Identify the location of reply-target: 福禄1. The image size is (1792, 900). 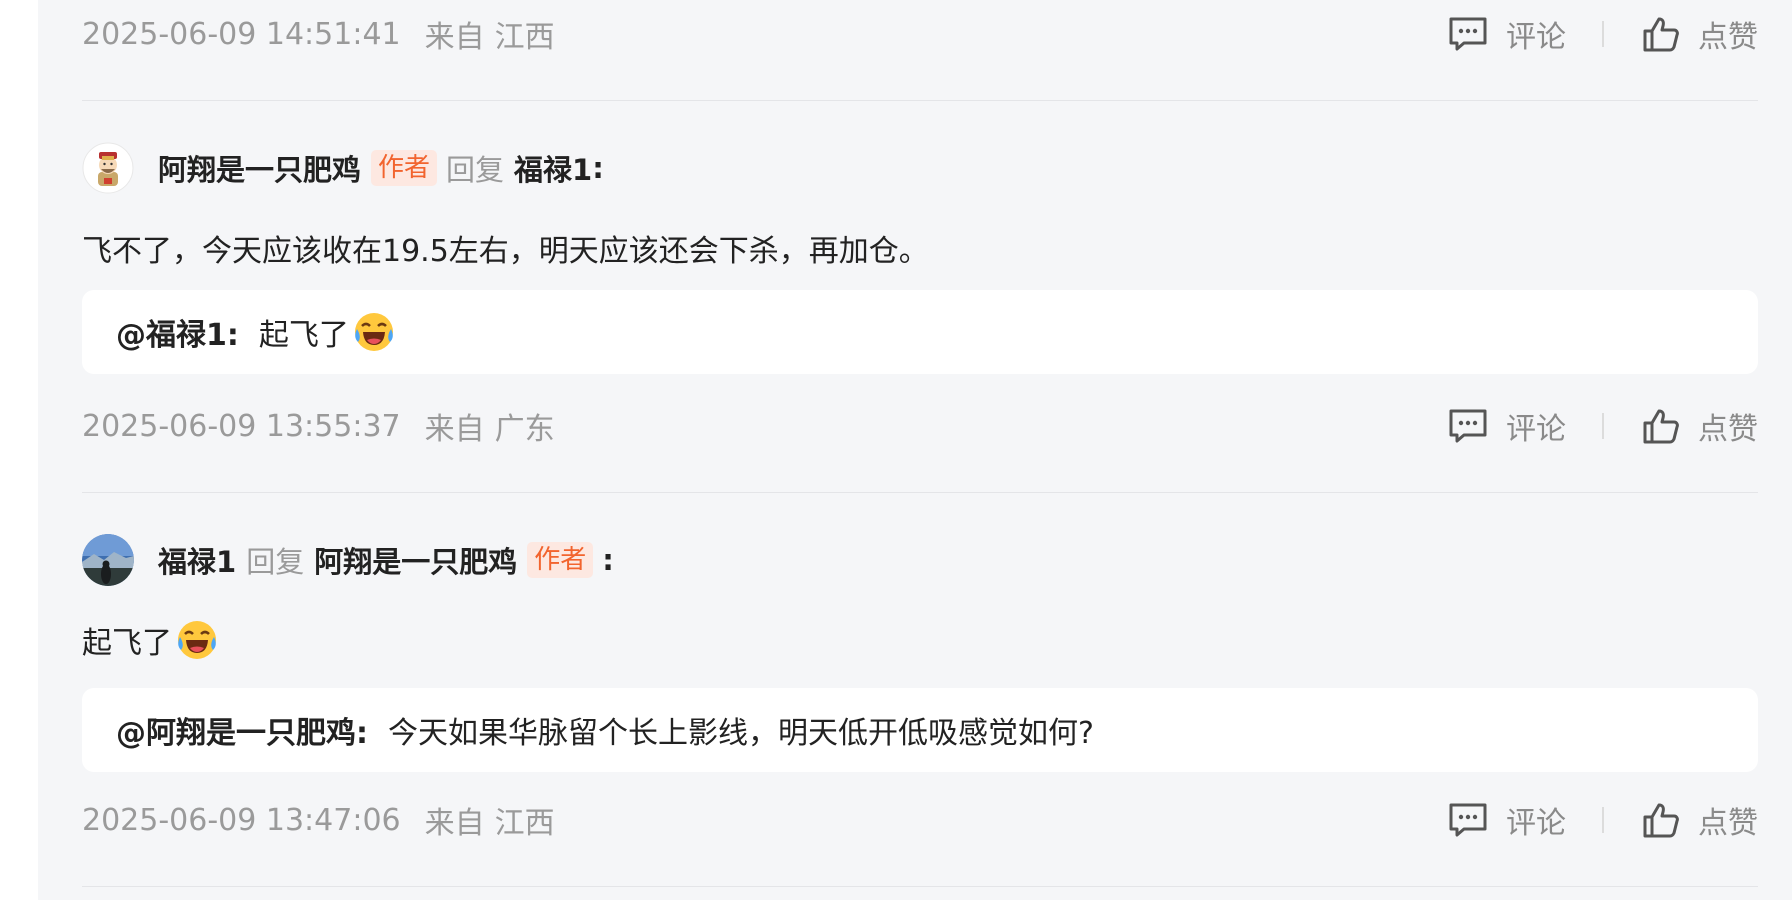
(553, 168).